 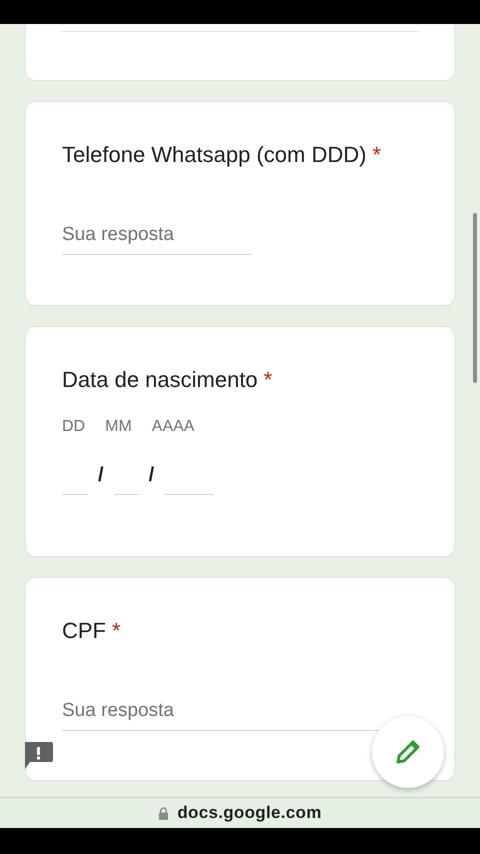 I want to click on date-part-label: MM, so click(x=118, y=427).